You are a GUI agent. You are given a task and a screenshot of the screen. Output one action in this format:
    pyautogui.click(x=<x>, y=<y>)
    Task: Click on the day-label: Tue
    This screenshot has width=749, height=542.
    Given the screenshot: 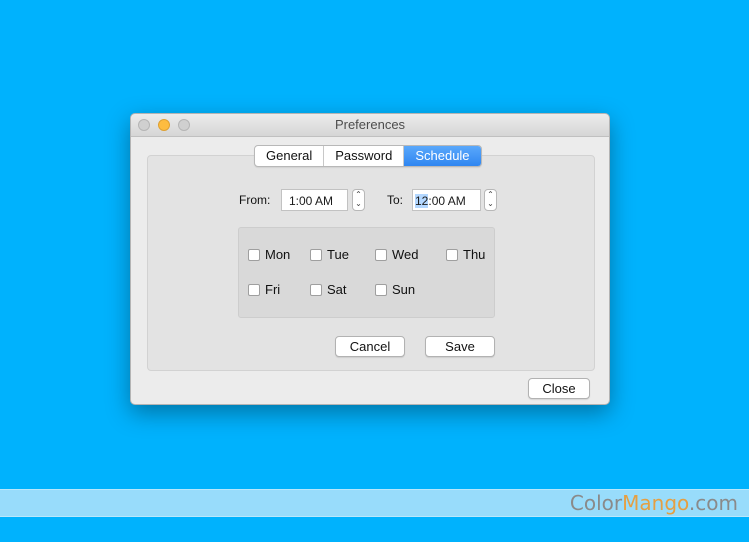 What is the action you would take?
    pyautogui.click(x=338, y=254)
    